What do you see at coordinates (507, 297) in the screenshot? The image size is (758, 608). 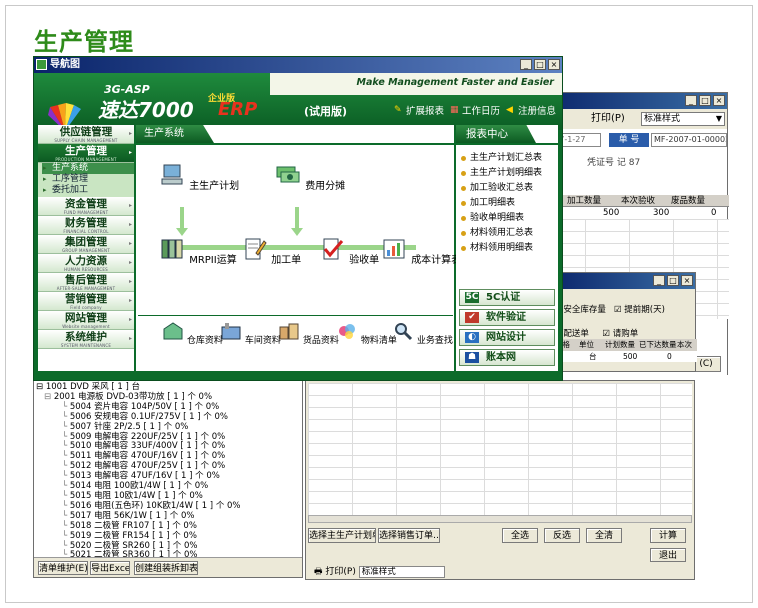 I see `report-link-button: 5C 5C认证` at bounding box center [507, 297].